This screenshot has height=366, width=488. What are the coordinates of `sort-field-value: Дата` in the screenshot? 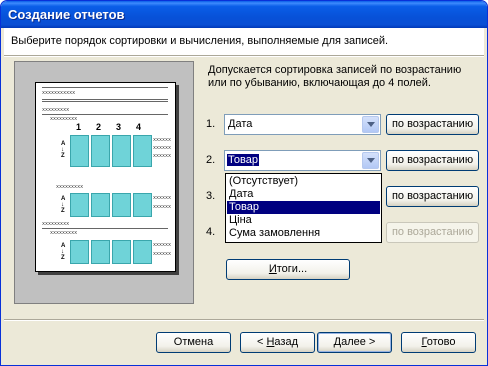 It's located at (240, 124).